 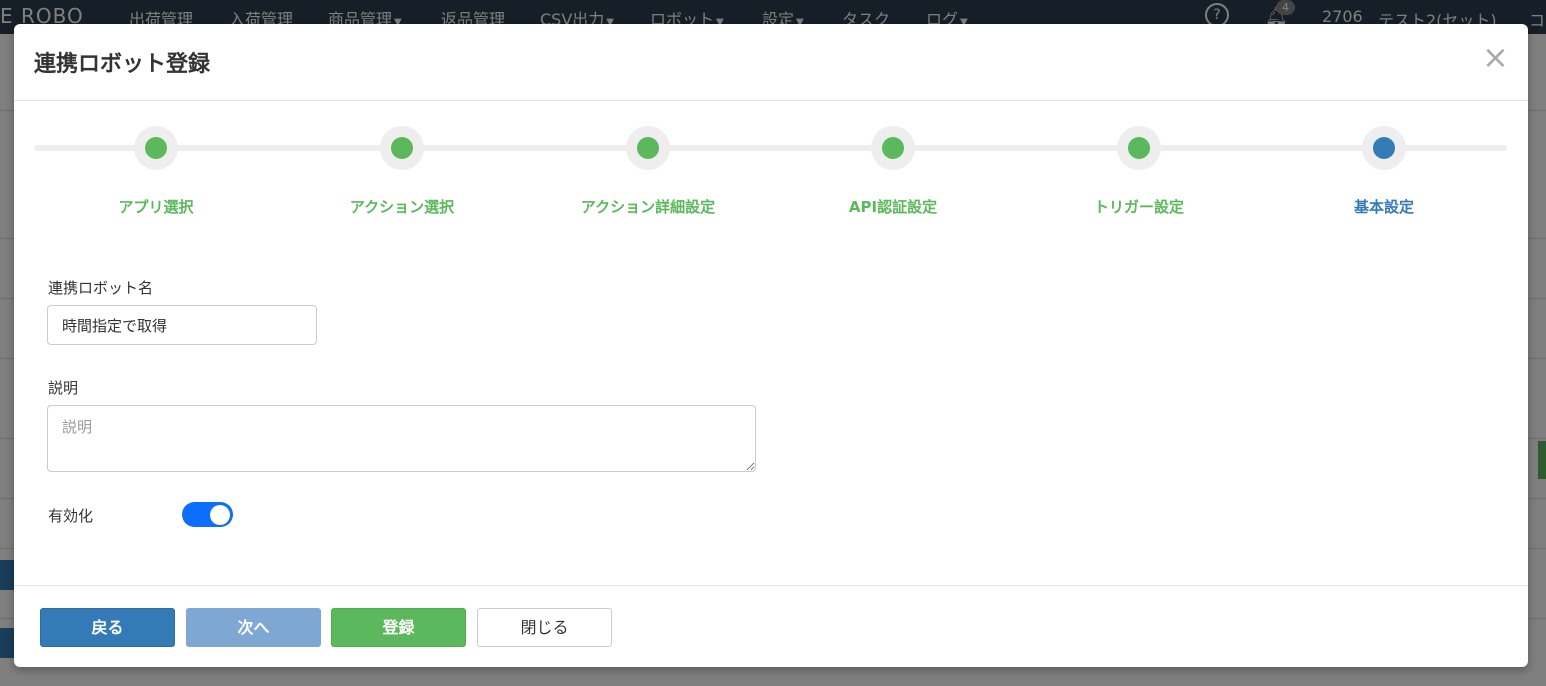 I want to click on modal-footer: 戻る 次へ 登録 閉じる, so click(x=771, y=626).